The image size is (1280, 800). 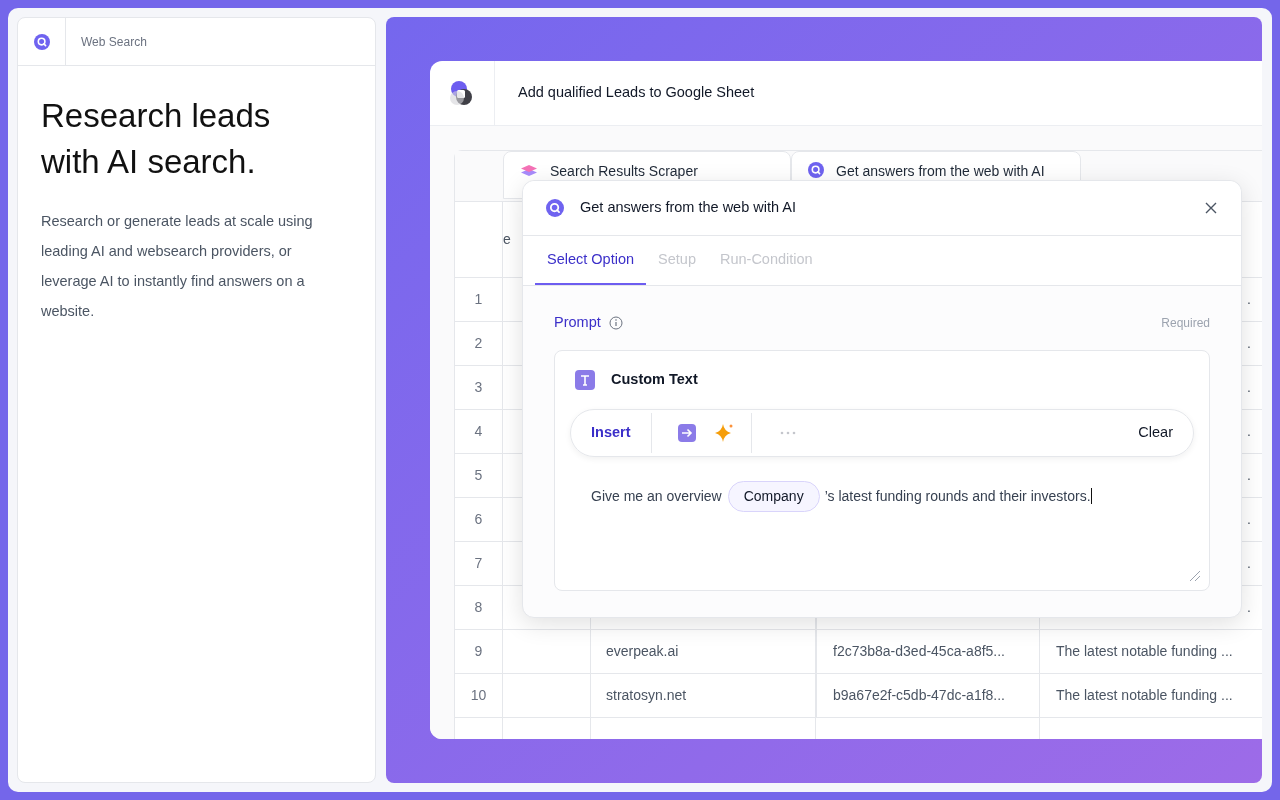 I want to click on sidebar-title: Web Search, so click(x=113, y=42).